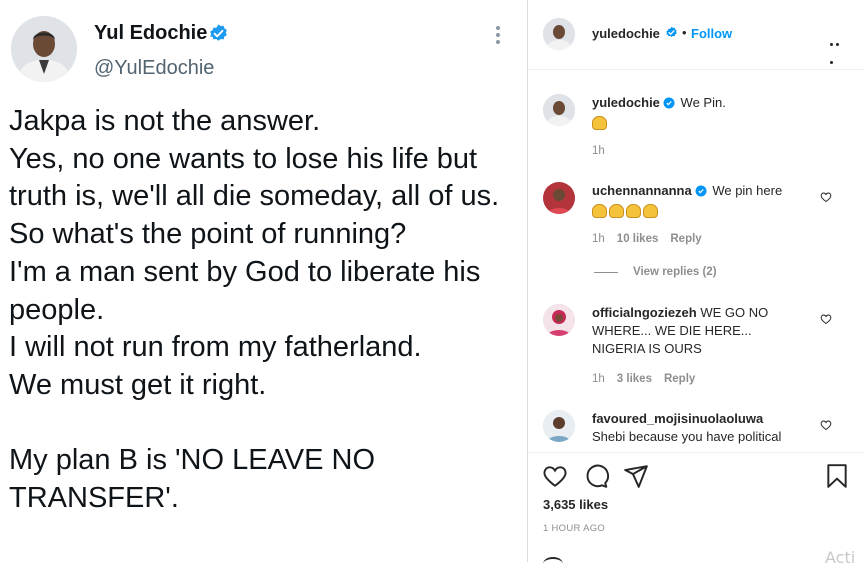 This screenshot has height=571, width=864. I want to click on likes-count: 3,635 likes, so click(575, 504).